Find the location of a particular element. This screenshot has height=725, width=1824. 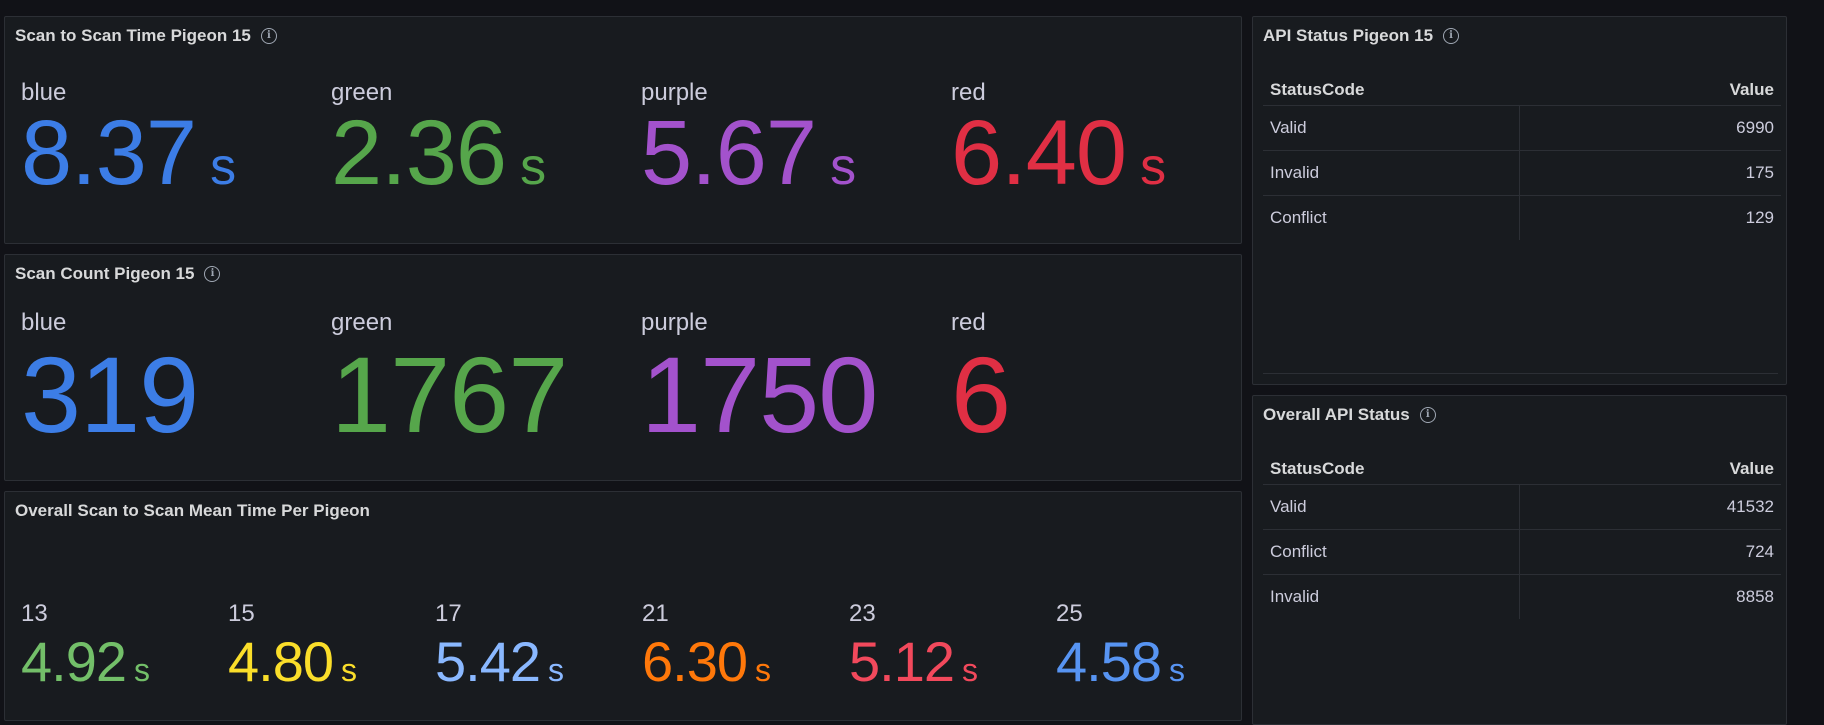

stat-name: 15 is located at coordinates (241, 613).